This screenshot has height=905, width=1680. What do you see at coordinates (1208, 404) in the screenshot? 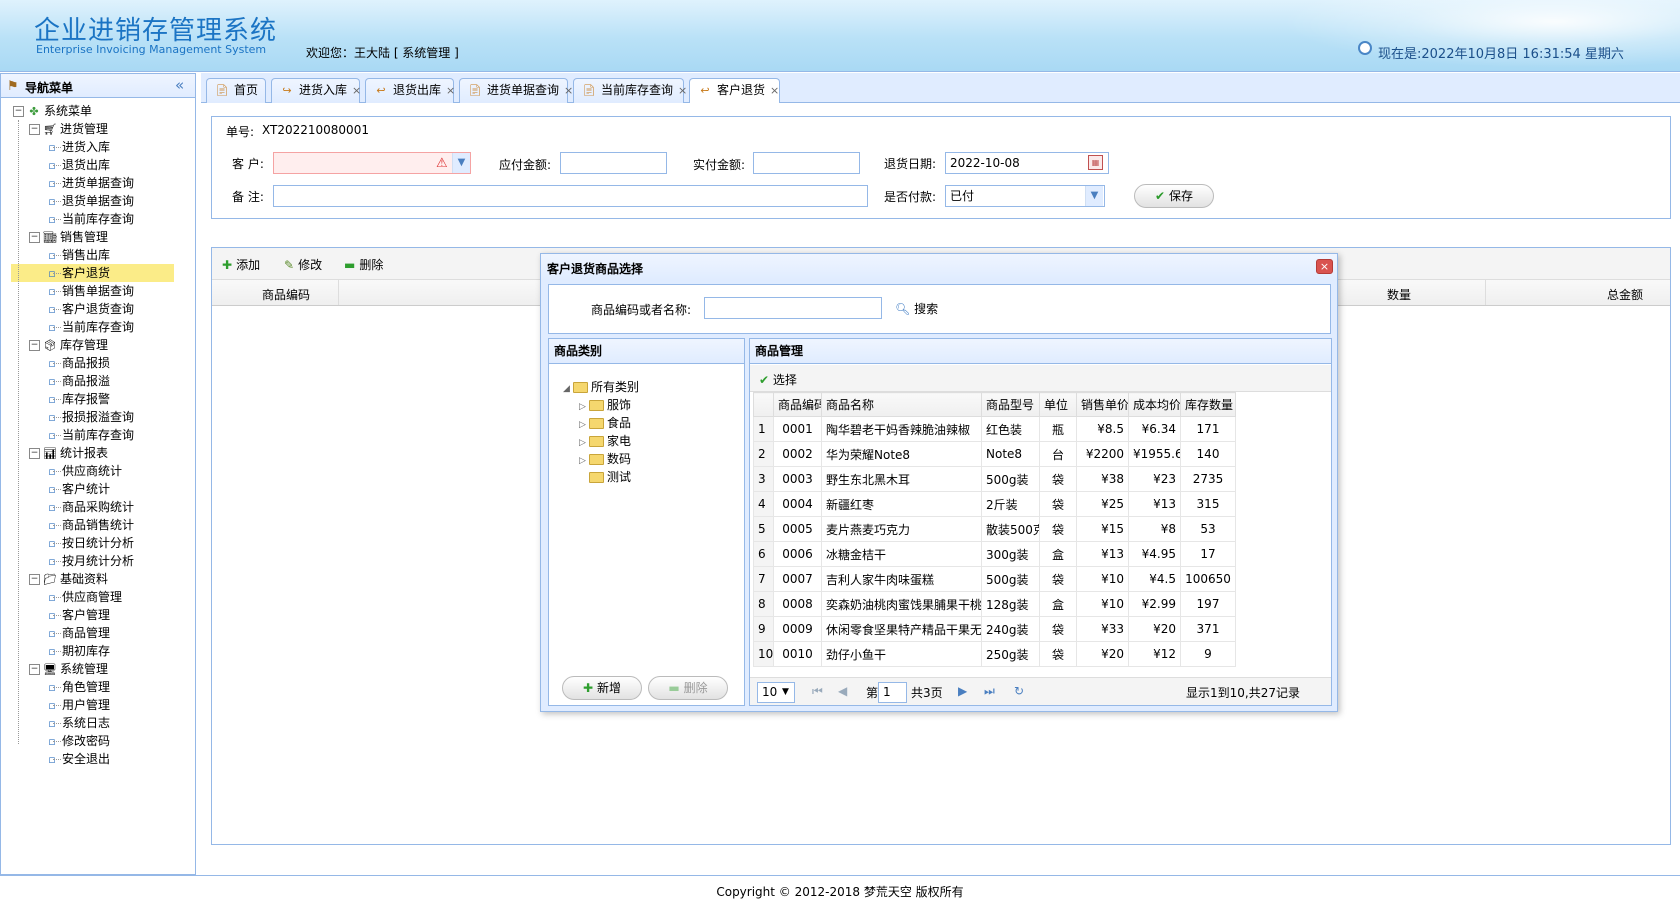
I see `product-column-header: 库存数量` at bounding box center [1208, 404].